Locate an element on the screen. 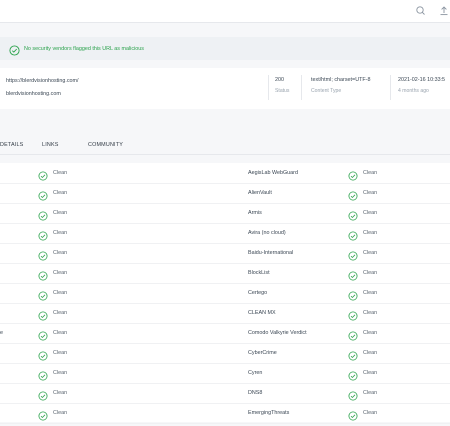 This screenshot has height=426, width=450. table-row: Clean DNS8 Clean is located at coordinates (225, 393).